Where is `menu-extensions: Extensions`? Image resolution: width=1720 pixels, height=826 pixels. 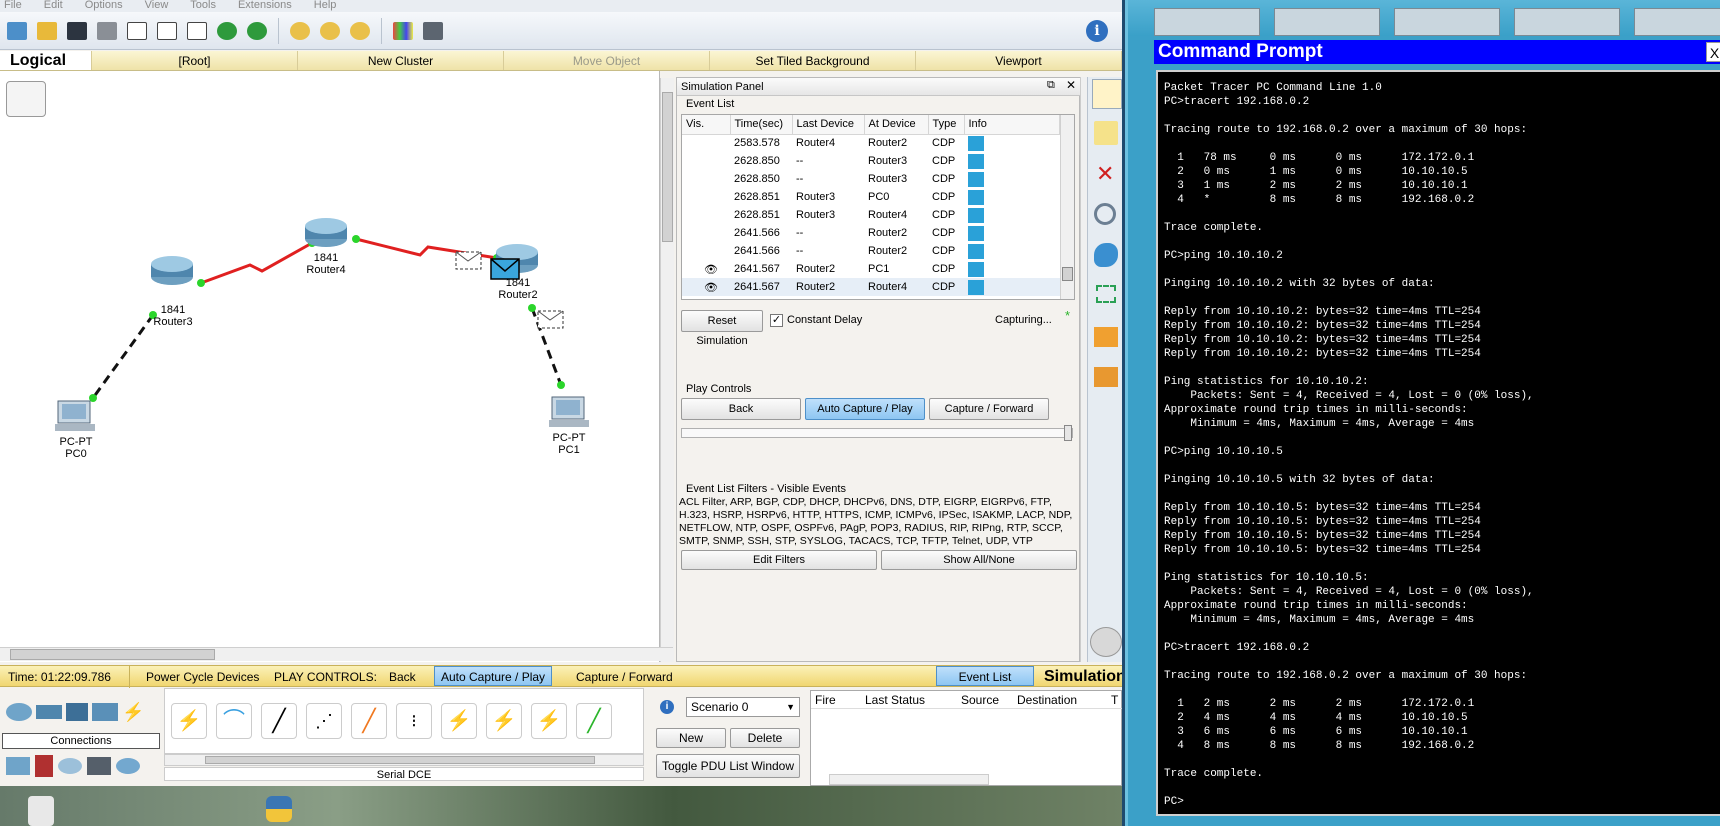 menu-extensions: Extensions is located at coordinates (265, 6).